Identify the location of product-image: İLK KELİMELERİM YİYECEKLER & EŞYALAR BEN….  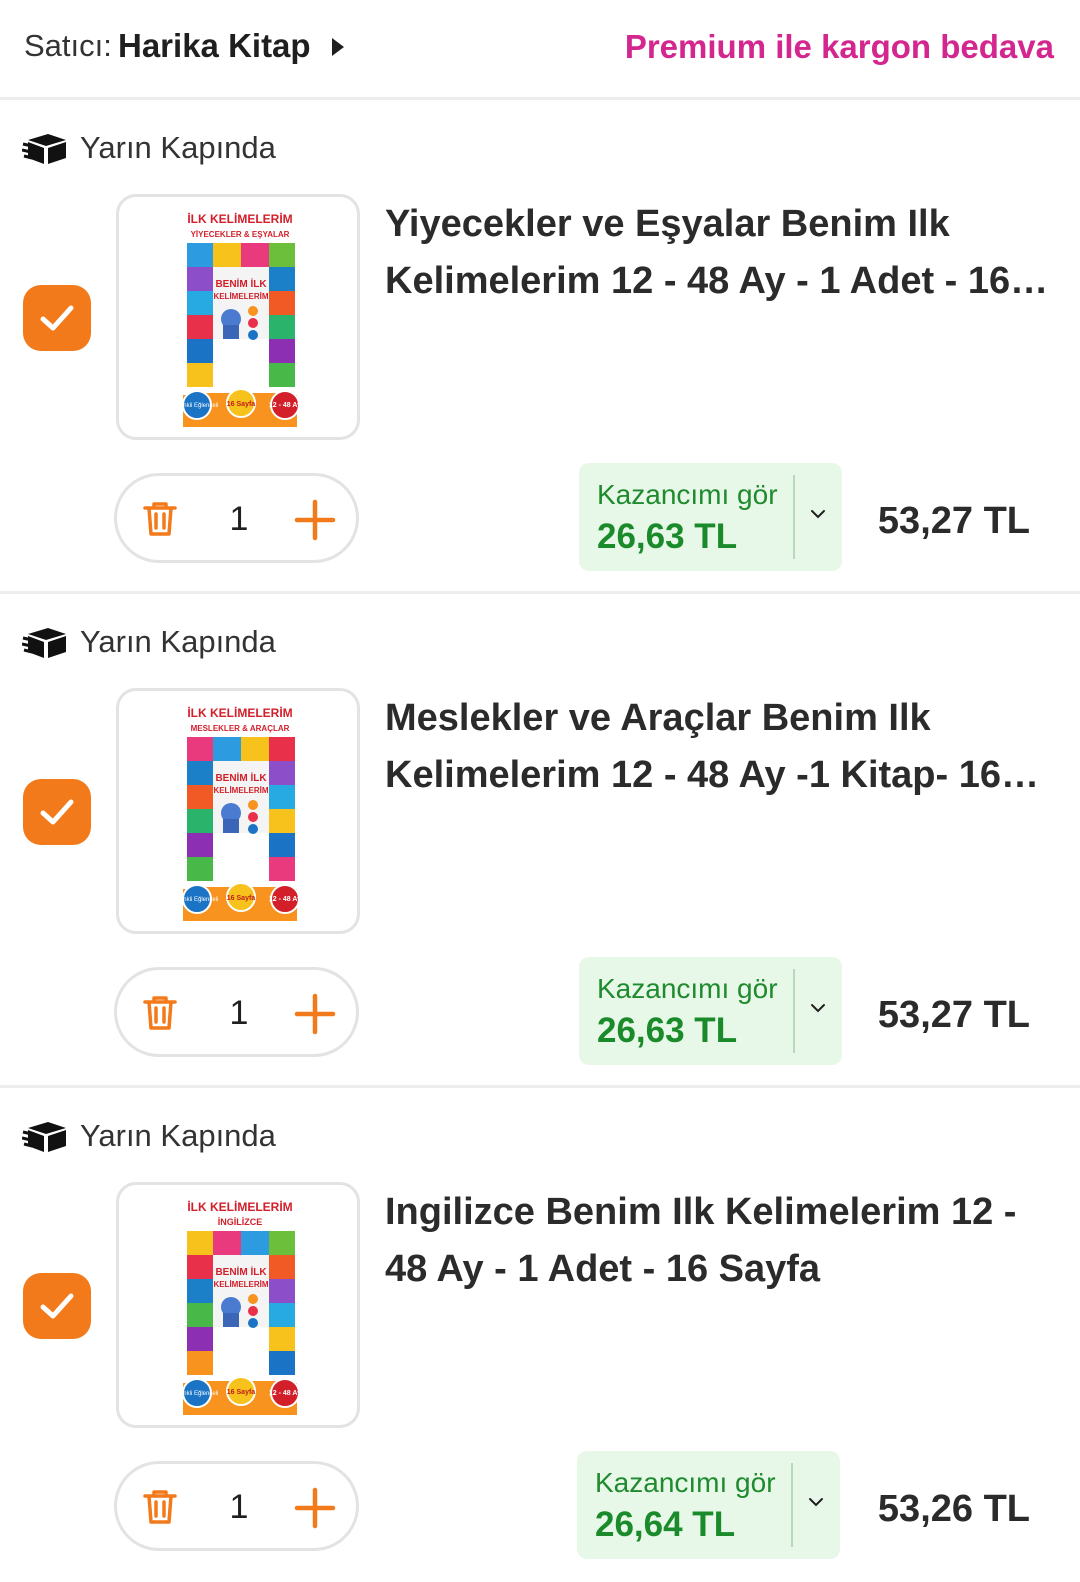
(238, 317).